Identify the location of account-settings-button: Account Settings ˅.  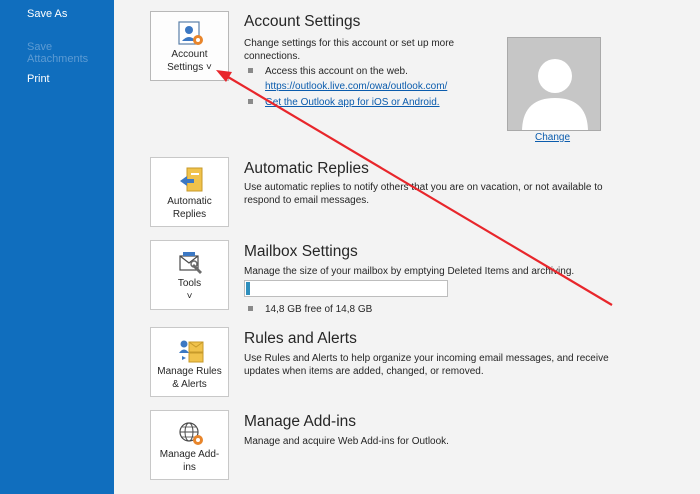
(189, 46).